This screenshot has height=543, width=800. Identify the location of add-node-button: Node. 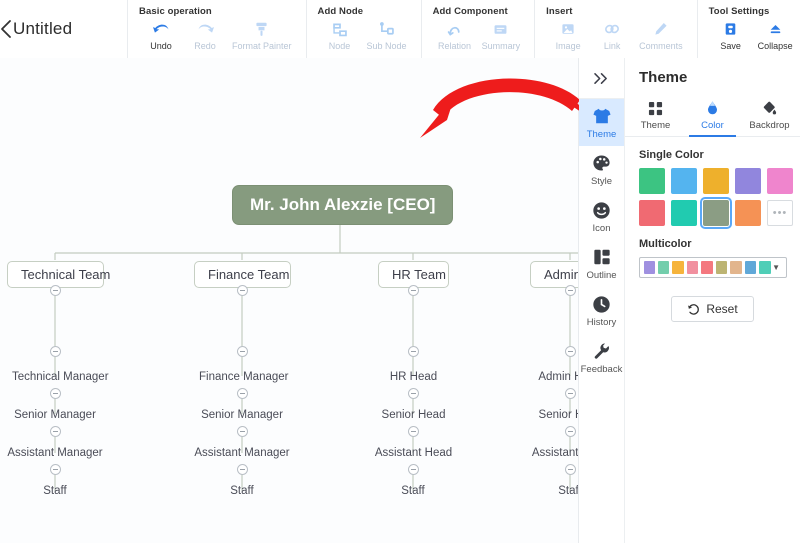
(340, 35).